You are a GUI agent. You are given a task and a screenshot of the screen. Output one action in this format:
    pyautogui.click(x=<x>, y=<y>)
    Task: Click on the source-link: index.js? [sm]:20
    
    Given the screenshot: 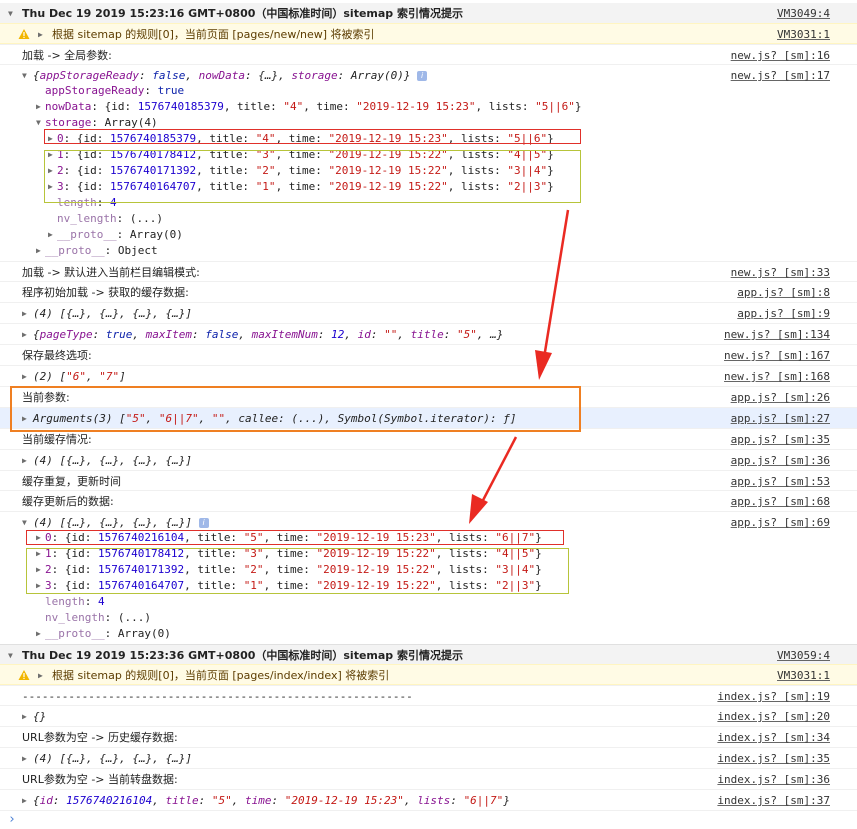 What is the action you would take?
    pyautogui.click(x=773, y=716)
    